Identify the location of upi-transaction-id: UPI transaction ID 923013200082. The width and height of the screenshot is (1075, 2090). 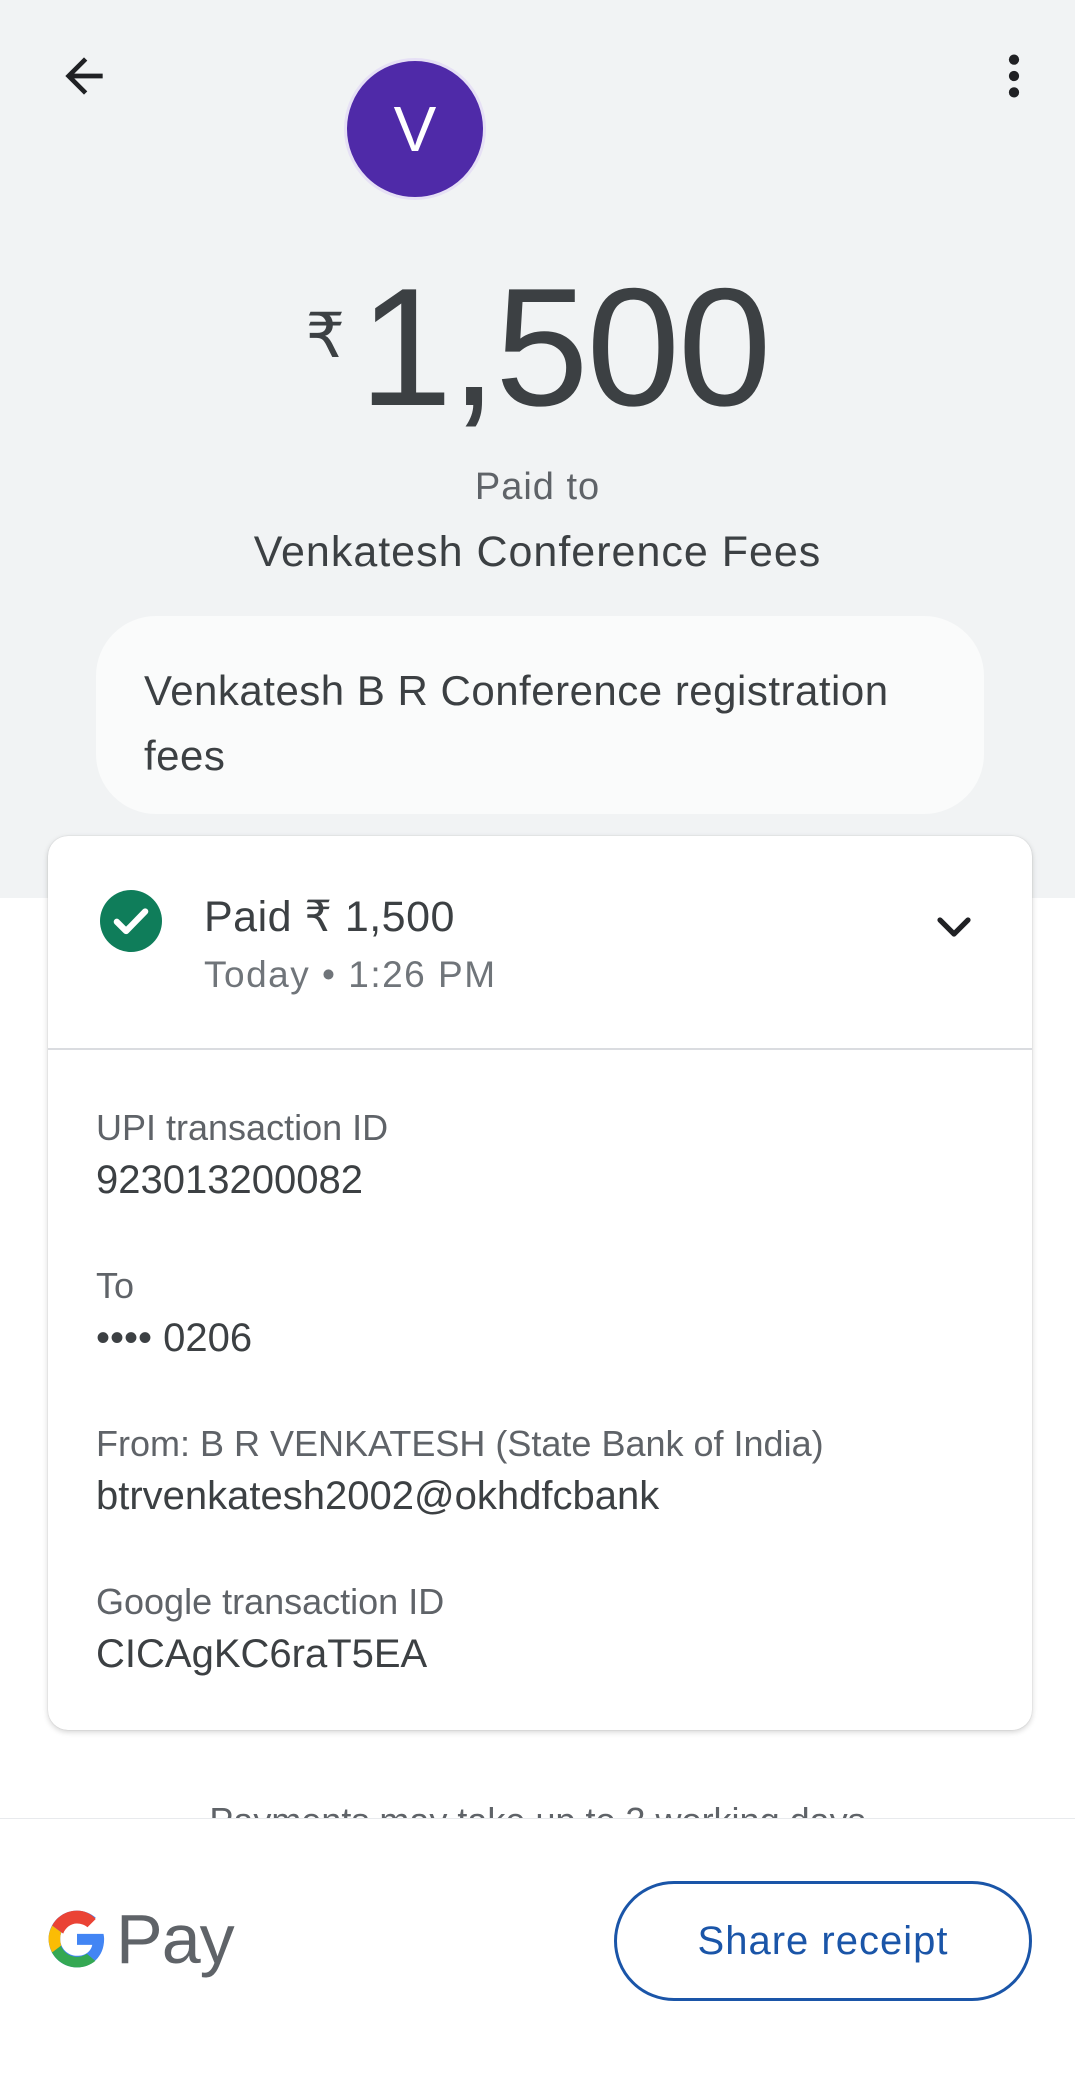
(242, 1157).